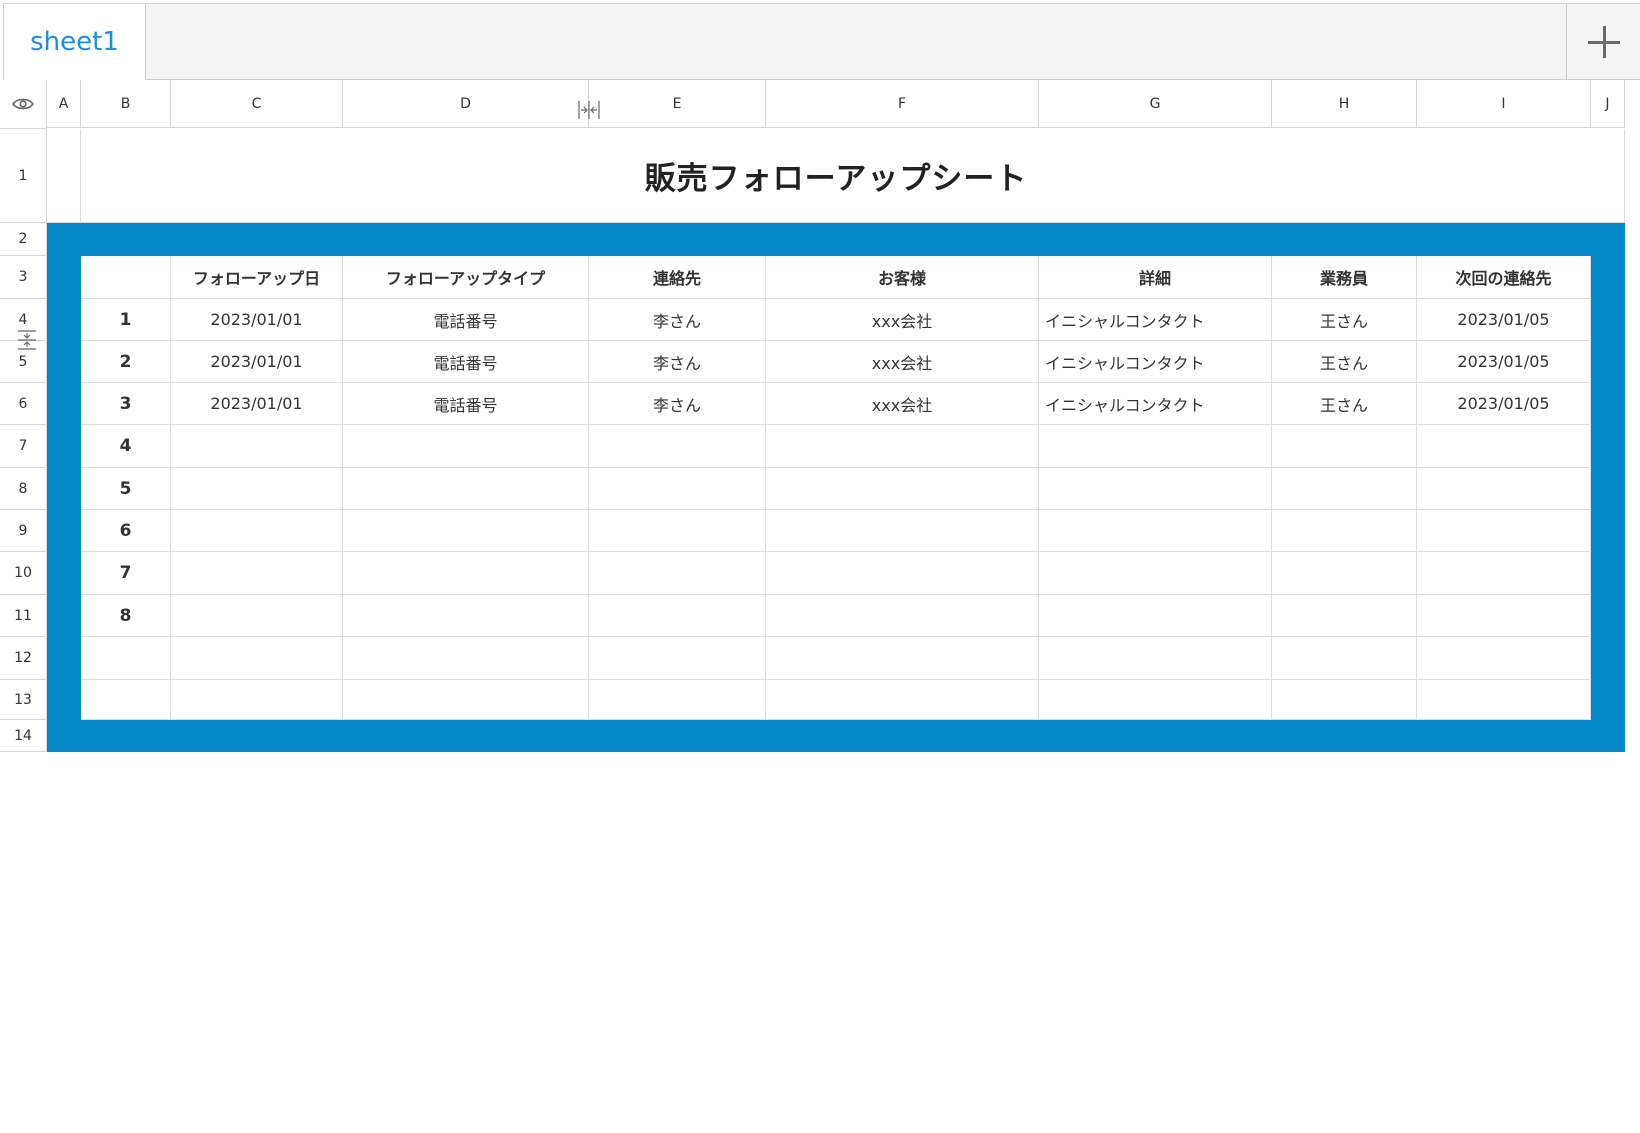 The height and width of the screenshot is (1133, 1640). I want to click on table-header-contact: 連絡先, so click(677, 277).